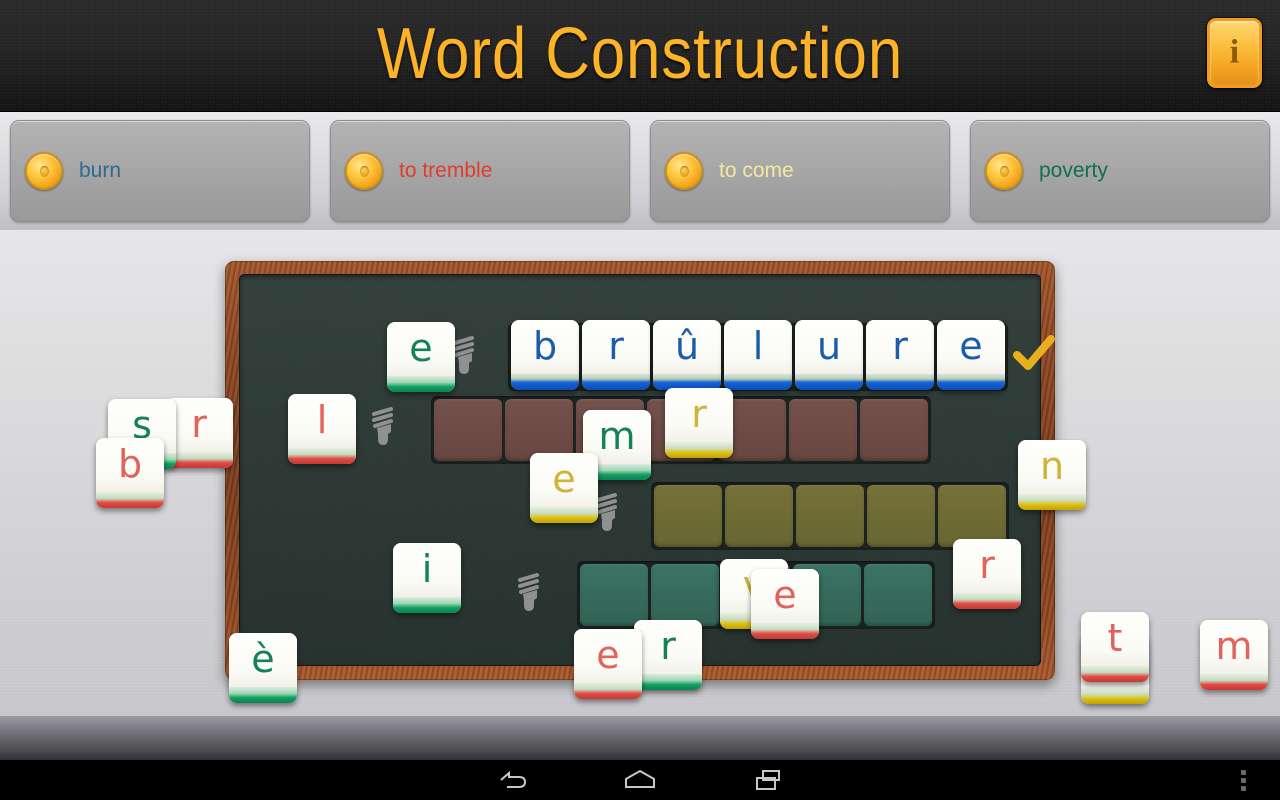 The width and height of the screenshot is (1280, 800). I want to click on home-icon, so click(640, 780).